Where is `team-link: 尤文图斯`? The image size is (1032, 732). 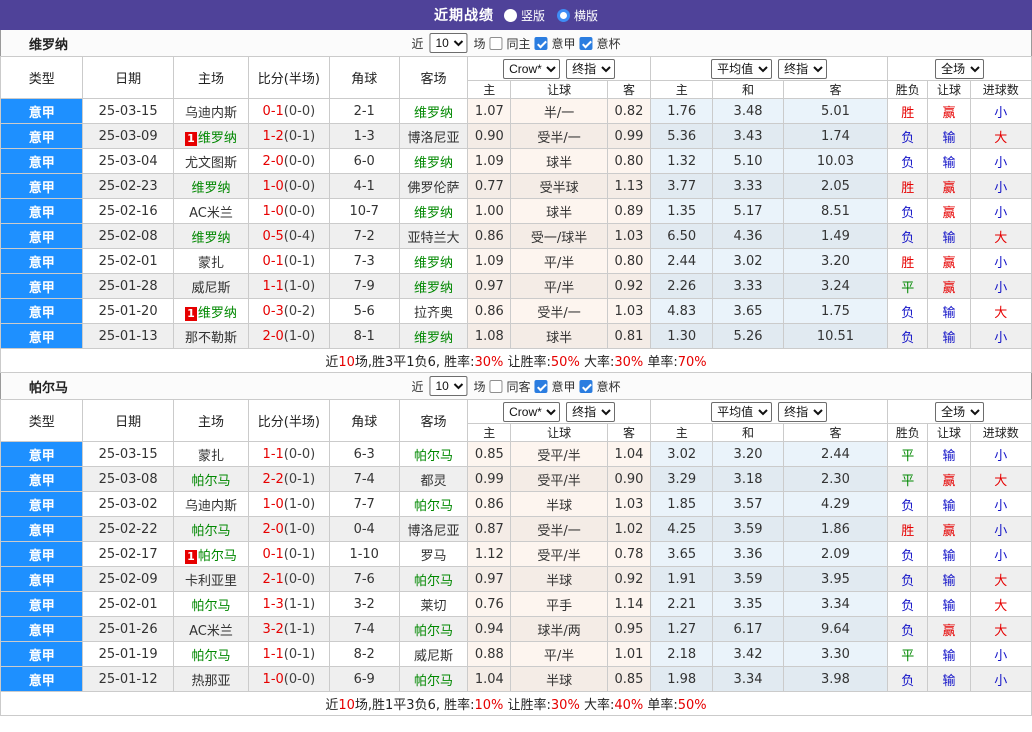
team-link: 尤文图斯 is located at coordinates (211, 163).